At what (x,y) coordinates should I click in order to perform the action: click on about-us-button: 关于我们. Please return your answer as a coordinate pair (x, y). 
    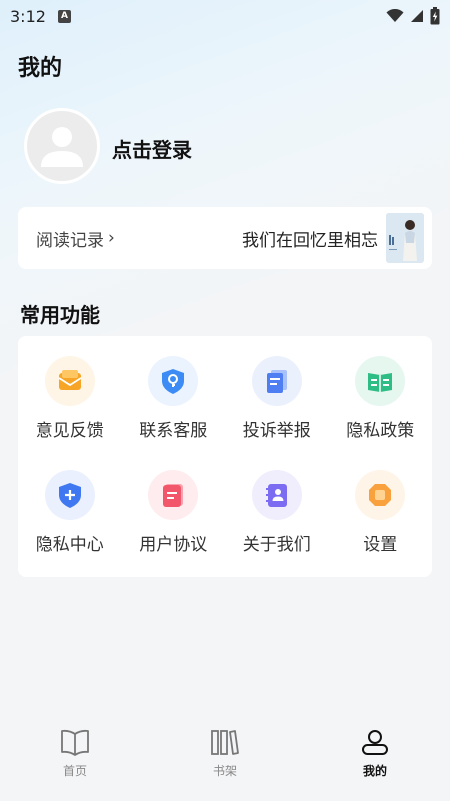
    Looking at the image, I should click on (277, 518).